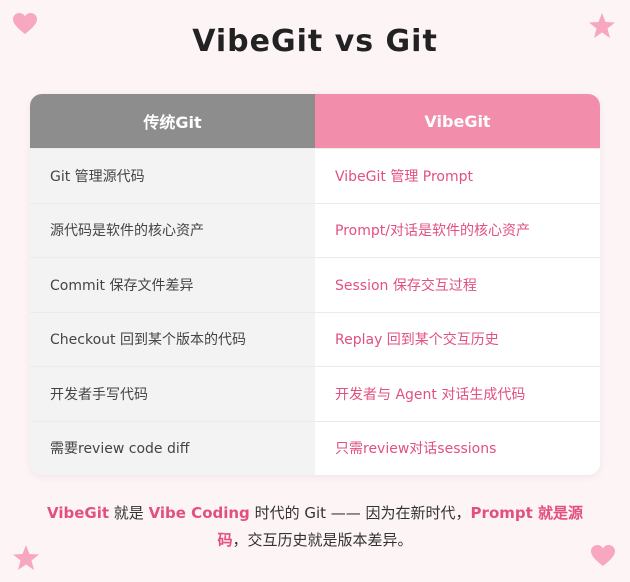  I want to click on table-header: 传统Git VibeGit, so click(315, 121).